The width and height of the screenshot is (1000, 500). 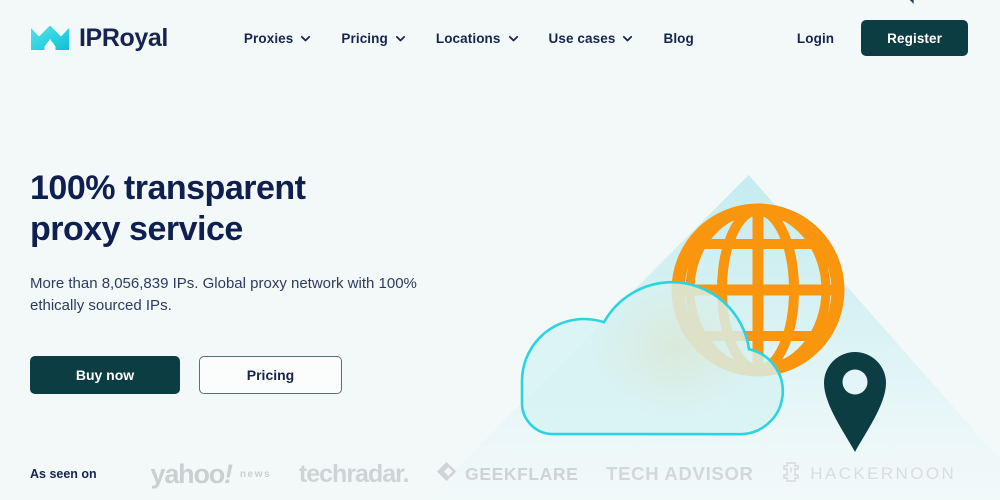 I want to click on nav-label-blog: Blog, so click(x=678, y=38).